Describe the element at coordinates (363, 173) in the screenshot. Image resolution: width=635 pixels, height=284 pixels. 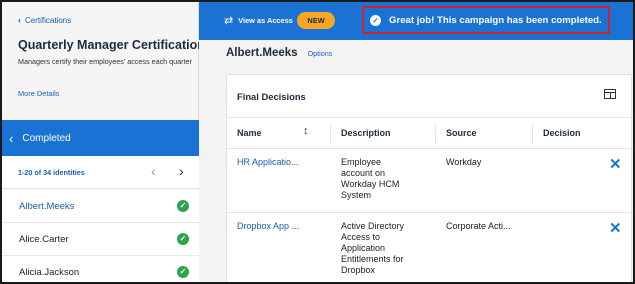
I see `description-line: account on` at that location.